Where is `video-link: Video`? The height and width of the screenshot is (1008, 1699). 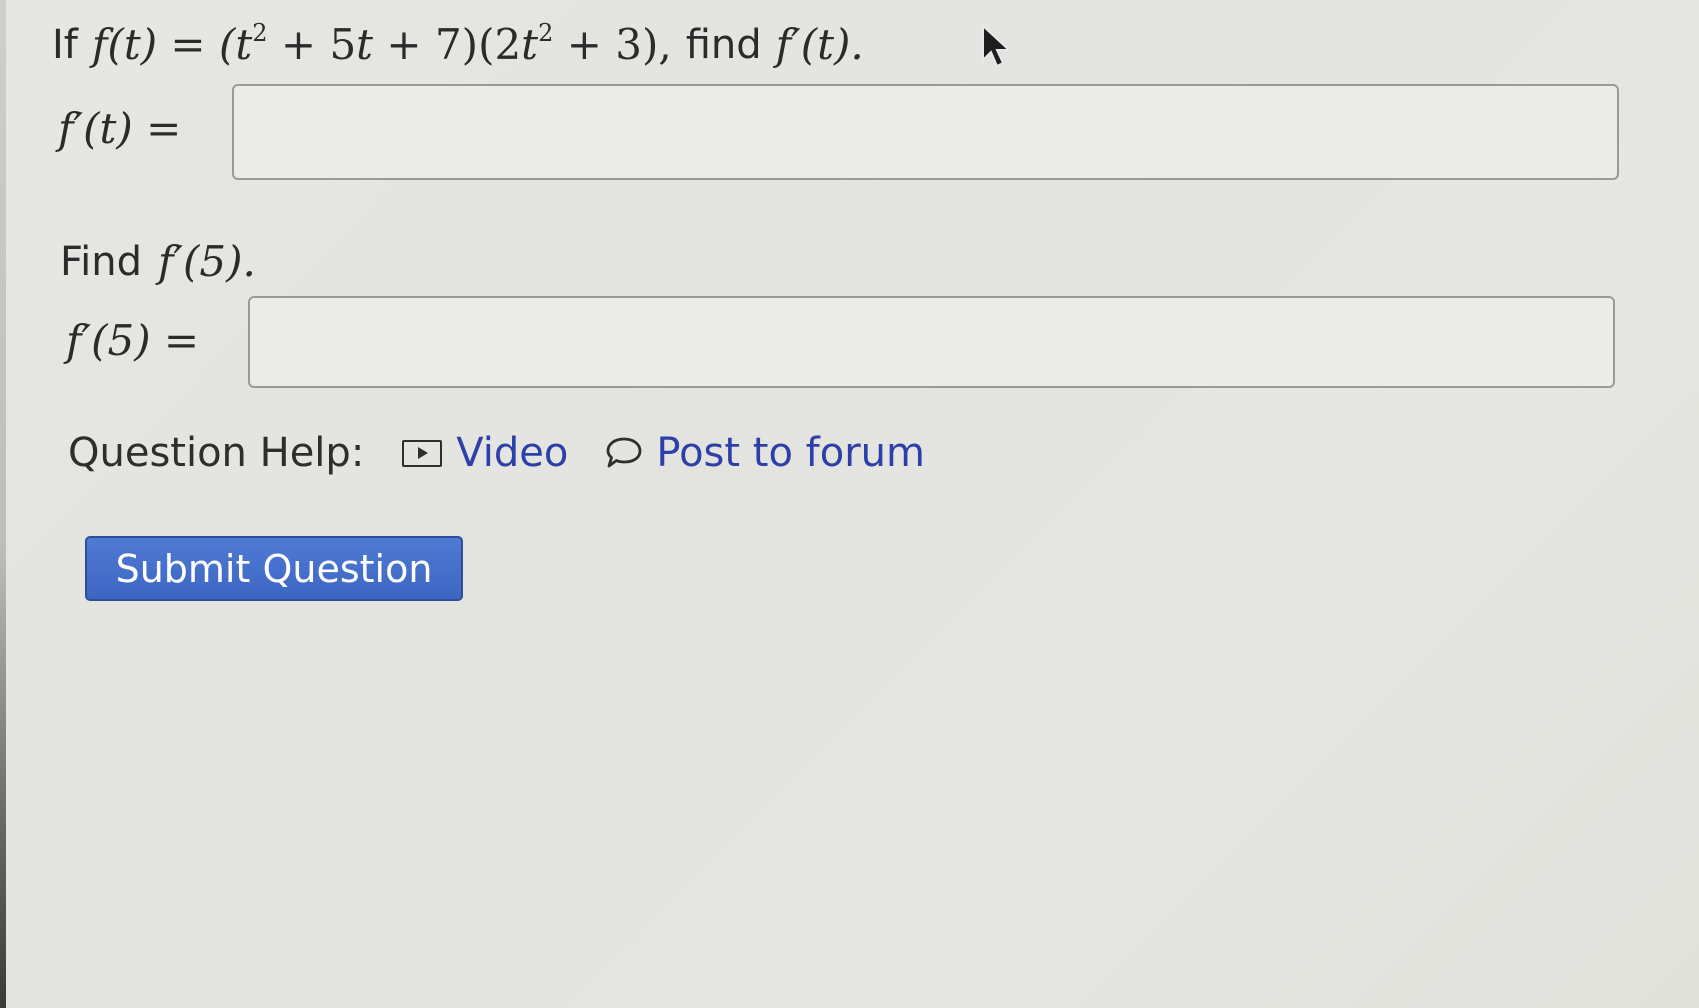 video-link: Video is located at coordinates (485, 453).